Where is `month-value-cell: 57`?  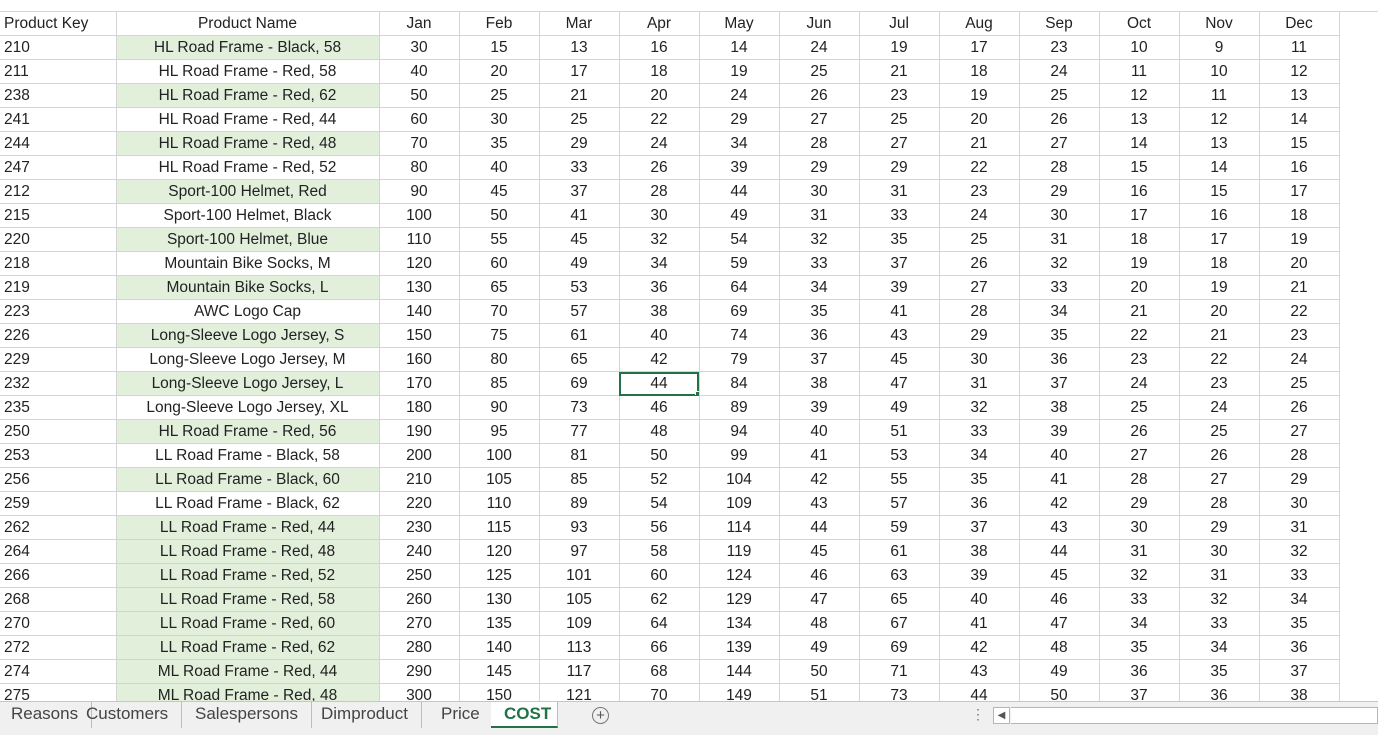 month-value-cell: 57 is located at coordinates (899, 503).